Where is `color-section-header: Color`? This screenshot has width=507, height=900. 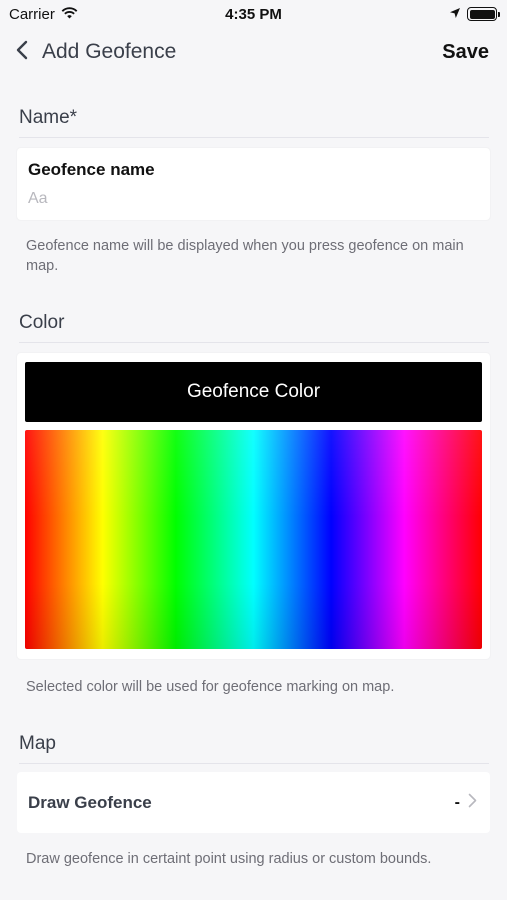 color-section-header: Color is located at coordinates (254, 327).